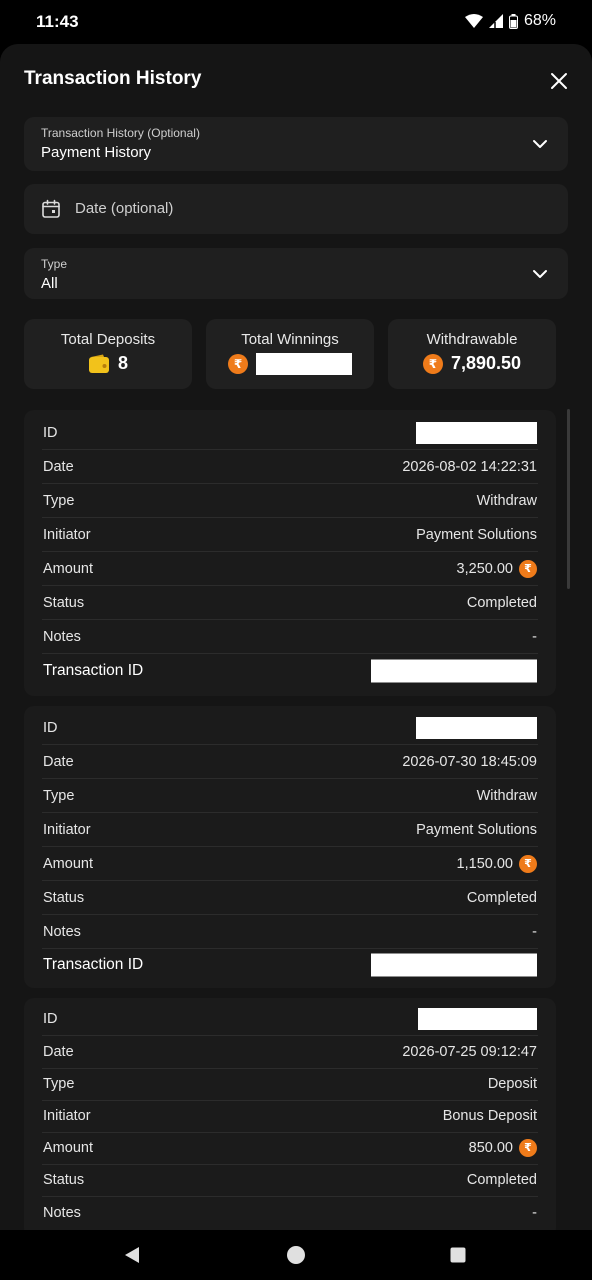  What do you see at coordinates (296, 273) in the screenshot?
I see `type-filter-select: Type All` at bounding box center [296, 273].